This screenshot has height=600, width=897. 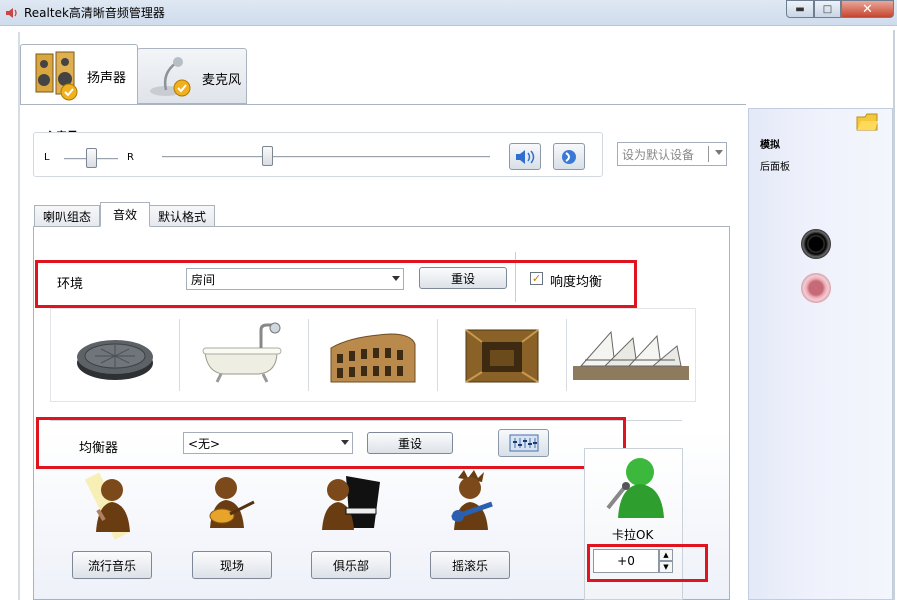 I want to click on stone-corridor-icon, so click(x=502, y=356).